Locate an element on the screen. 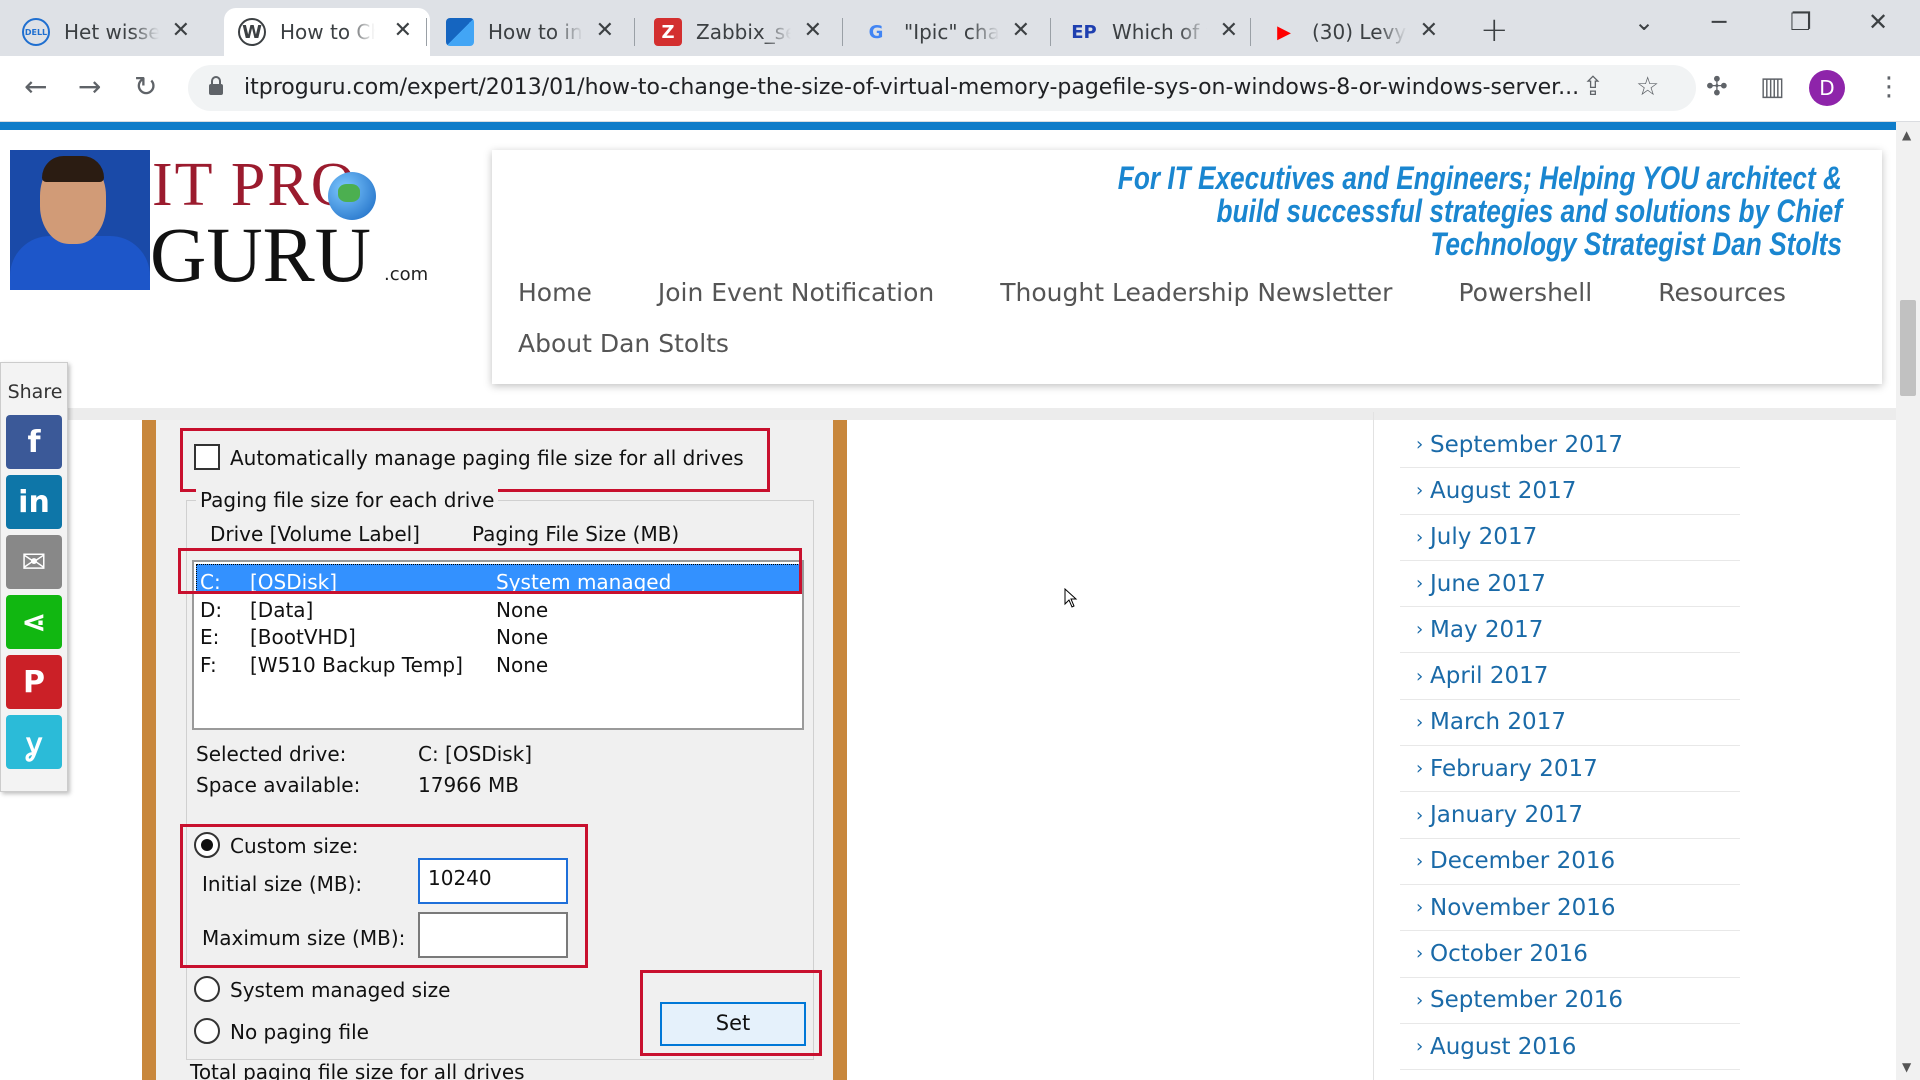 The width and height of the screenshot is (1920, 1080). facebook-share-icon: f is located at coordinates (34, 442).